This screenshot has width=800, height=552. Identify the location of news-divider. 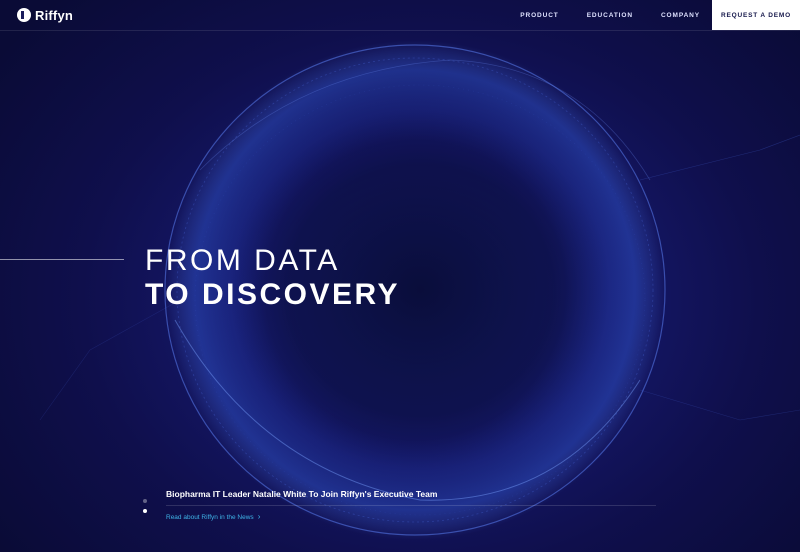
(411, 505).